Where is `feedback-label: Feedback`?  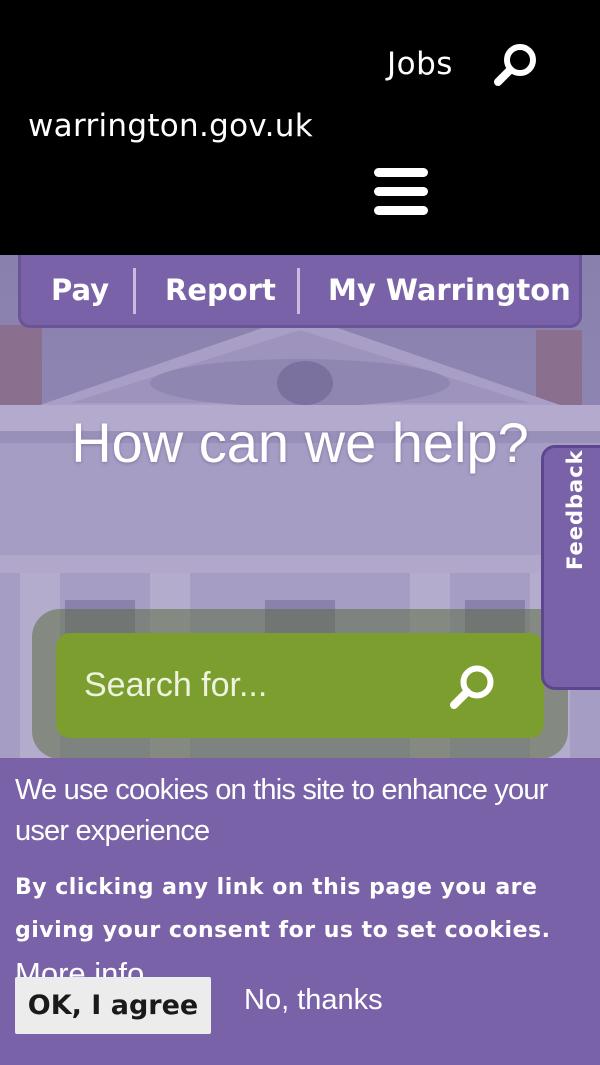
feedback-label: Feedback is located at coordinates (575, 509).